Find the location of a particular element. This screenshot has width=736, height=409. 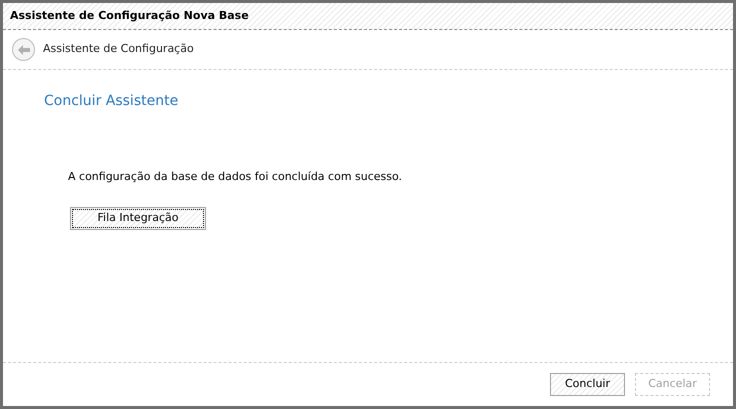

back-button is located at coordinates (23, 49).